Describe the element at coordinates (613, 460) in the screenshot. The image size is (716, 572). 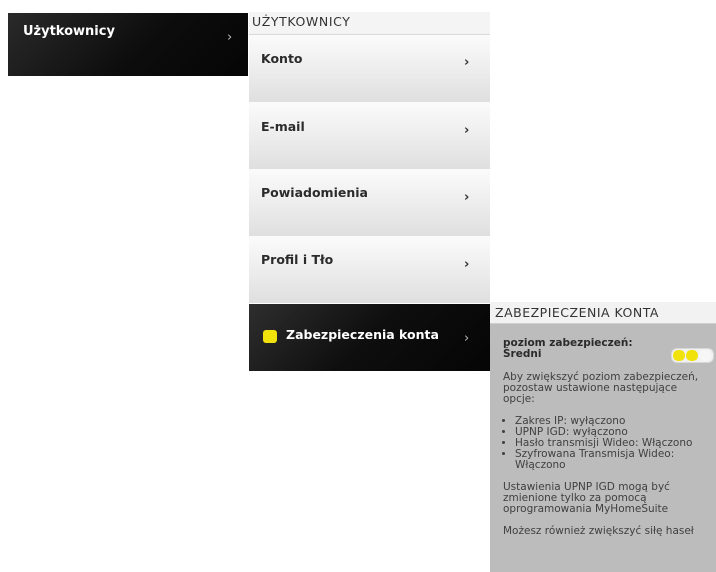
I see `list-item: Szyfrowana Transmisja Wideo: Włączono` at that location.